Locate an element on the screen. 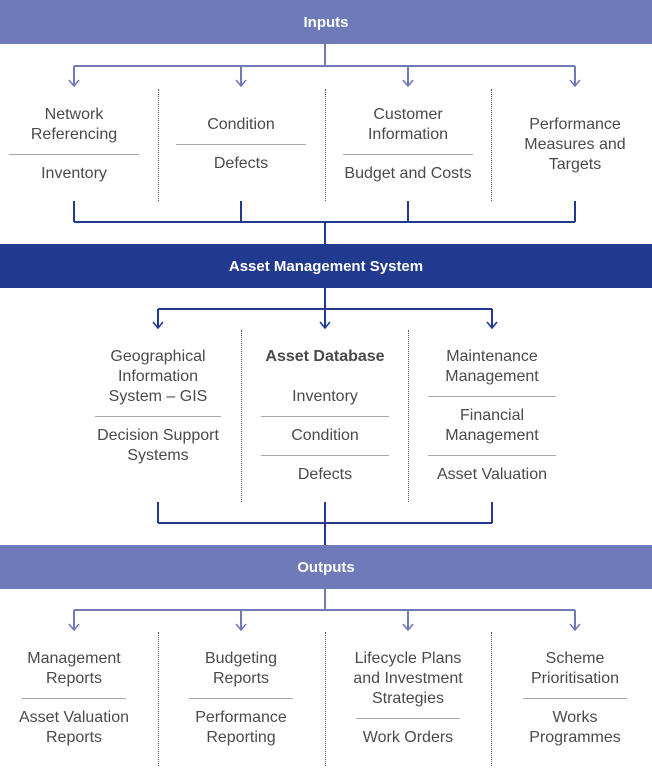 This screenshot has height=771, width=652. output-item: Works Programmes is located at coordinates (575, 727).